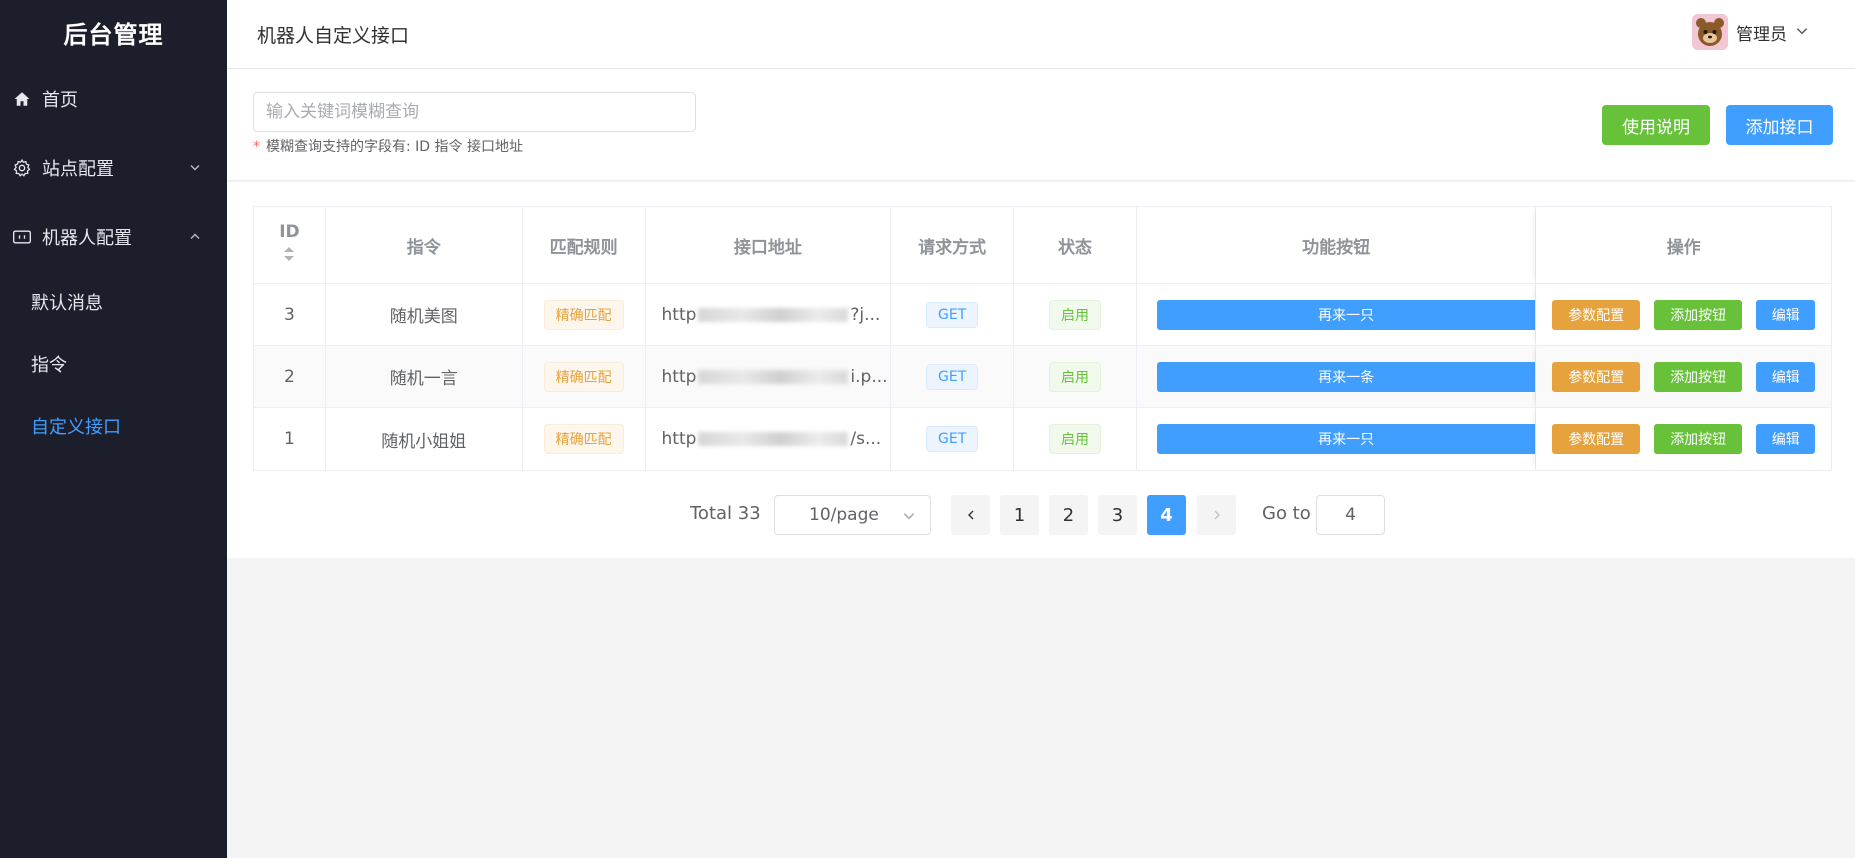 Image resolution: width=1855 pixels, height=858 pixels. I want to click on brand-title: 后台管理, so click(113, 34).